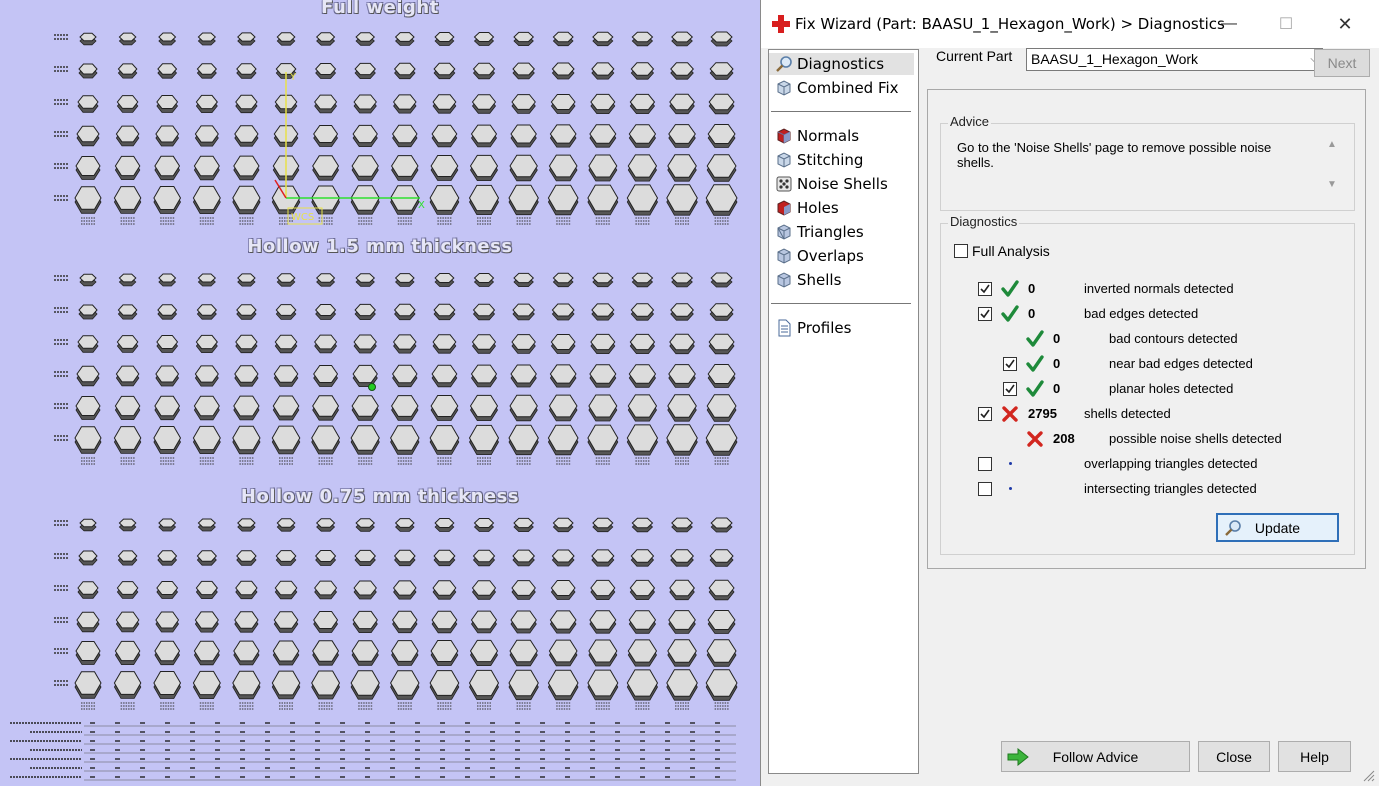  I want to click on minimize-button: —, so click(1229, 24).